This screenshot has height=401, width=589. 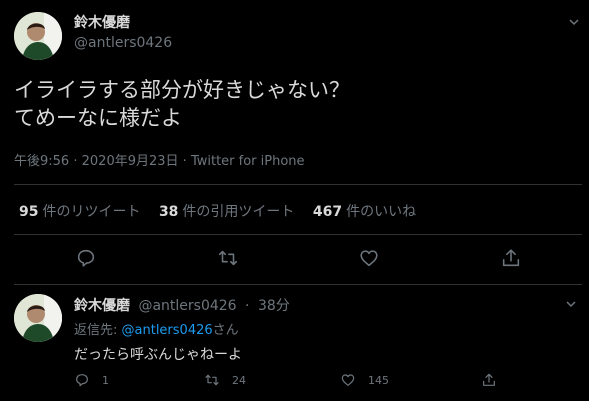 What do you see at coordinates (98, 118) in the screenshot?
I see `tweet-text-line: てめーなに様だよ` at bounding box center [98, 118].